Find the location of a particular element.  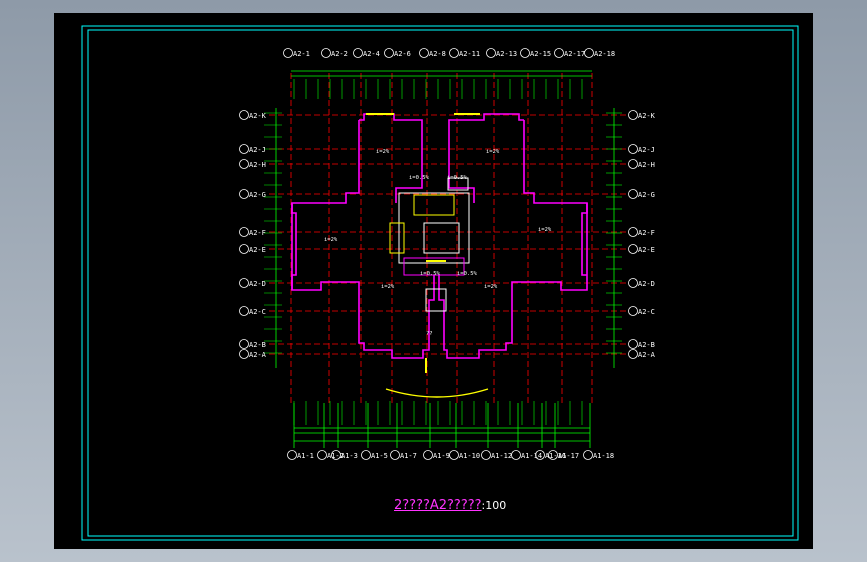

axis-bubble-left-label: A2-C is located at coordinates (257, 312).